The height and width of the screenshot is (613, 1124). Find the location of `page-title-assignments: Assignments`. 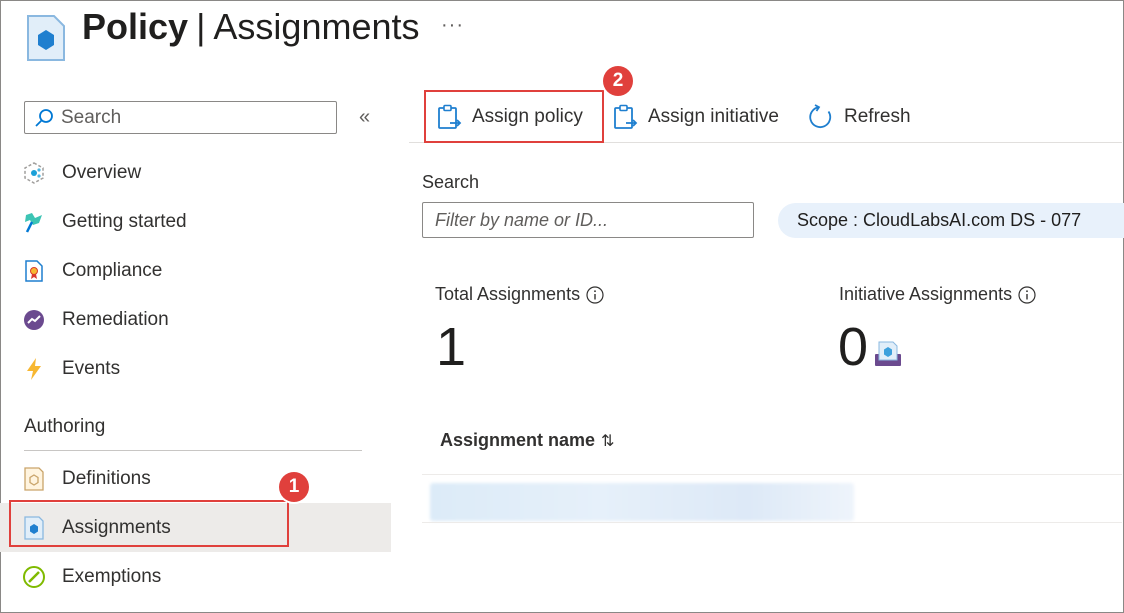

page-title-assignments: Assignments is located at coordinates (316, 26).